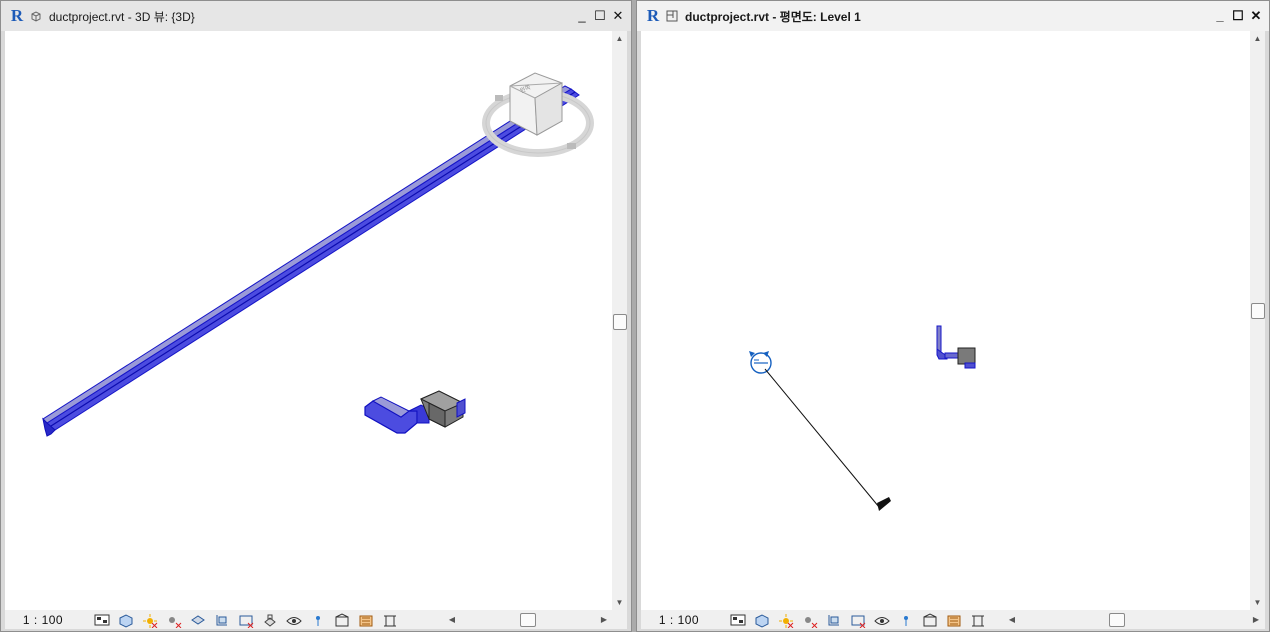 Image resolution: width=1270 pixels, height=632 pixels. Describe the element at coordinates (270, 620) in the screenshot. I see `unlock-3d-icon` at that location.